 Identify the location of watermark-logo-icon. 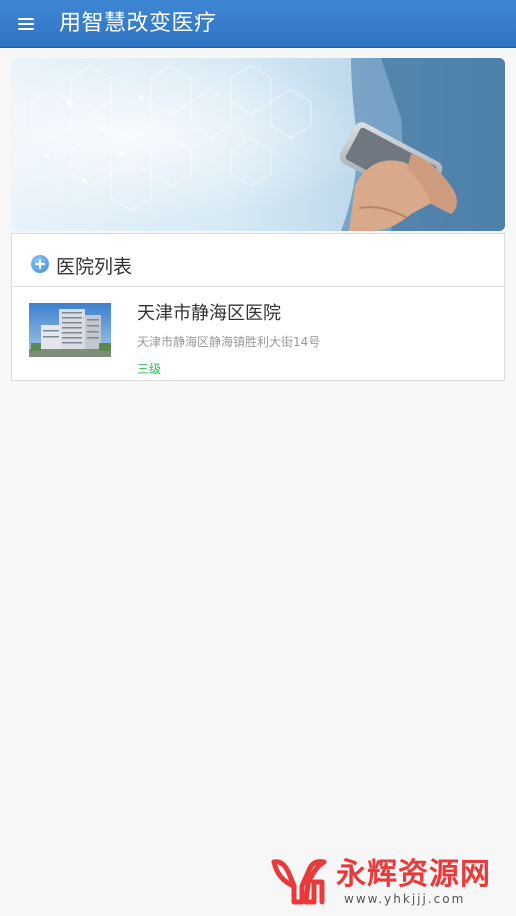
(299, 882).